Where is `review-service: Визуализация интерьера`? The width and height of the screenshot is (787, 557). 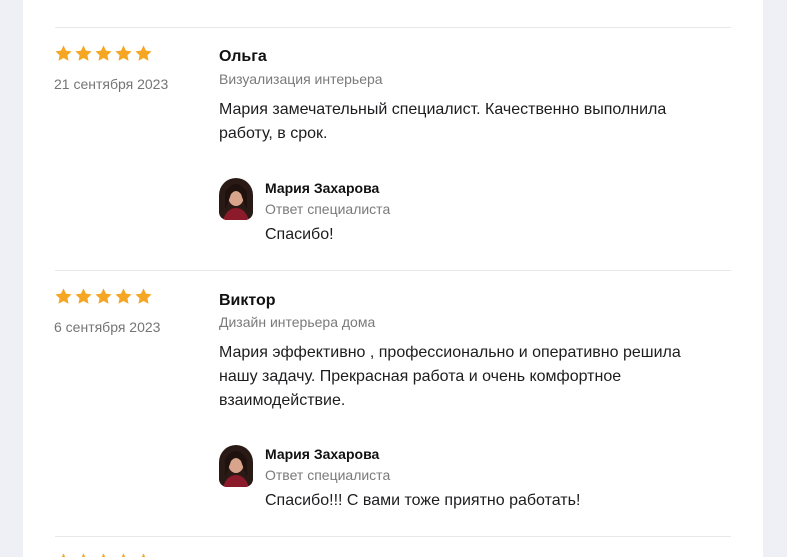 review-service: Визуализация интерьера is located at coordinates (301, 79).